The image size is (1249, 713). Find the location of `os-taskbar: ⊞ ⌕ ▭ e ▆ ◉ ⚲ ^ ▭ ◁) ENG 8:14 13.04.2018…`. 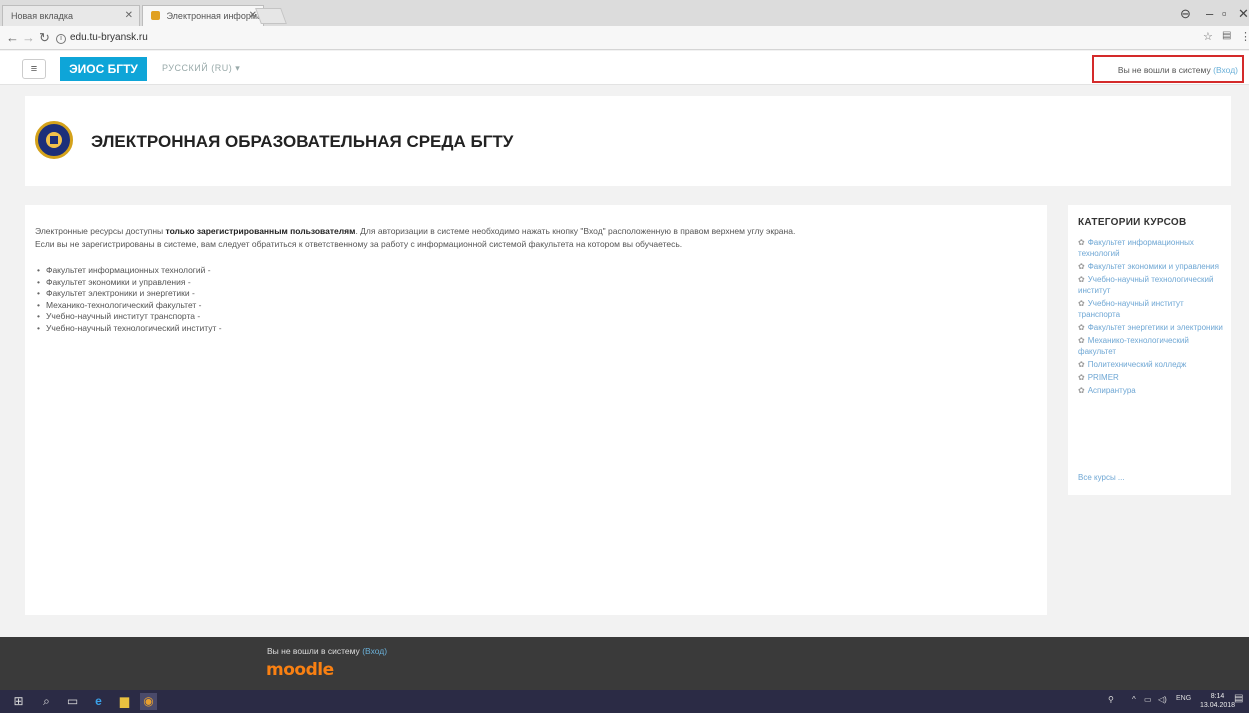

os-taskbar: ⊞ ⌕ ▭ e ▆ ◉ ⚲ ^ ▭ ◁) ENG 8:14 13.04.2018… is located at coordinates (624, 701).